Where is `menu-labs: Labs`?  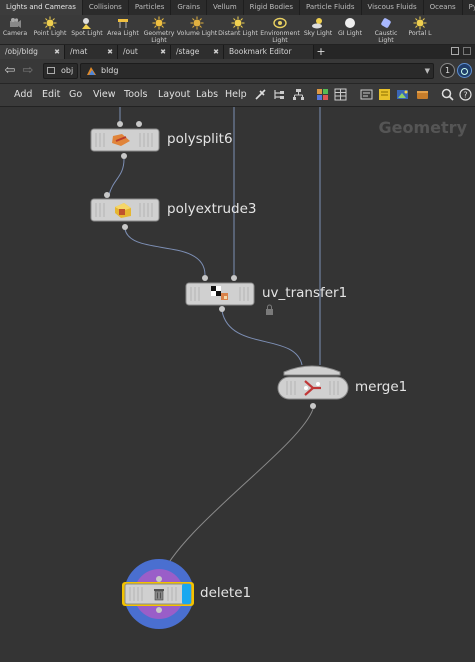
menu-labs: Labs is located at coordinates (207, 95).